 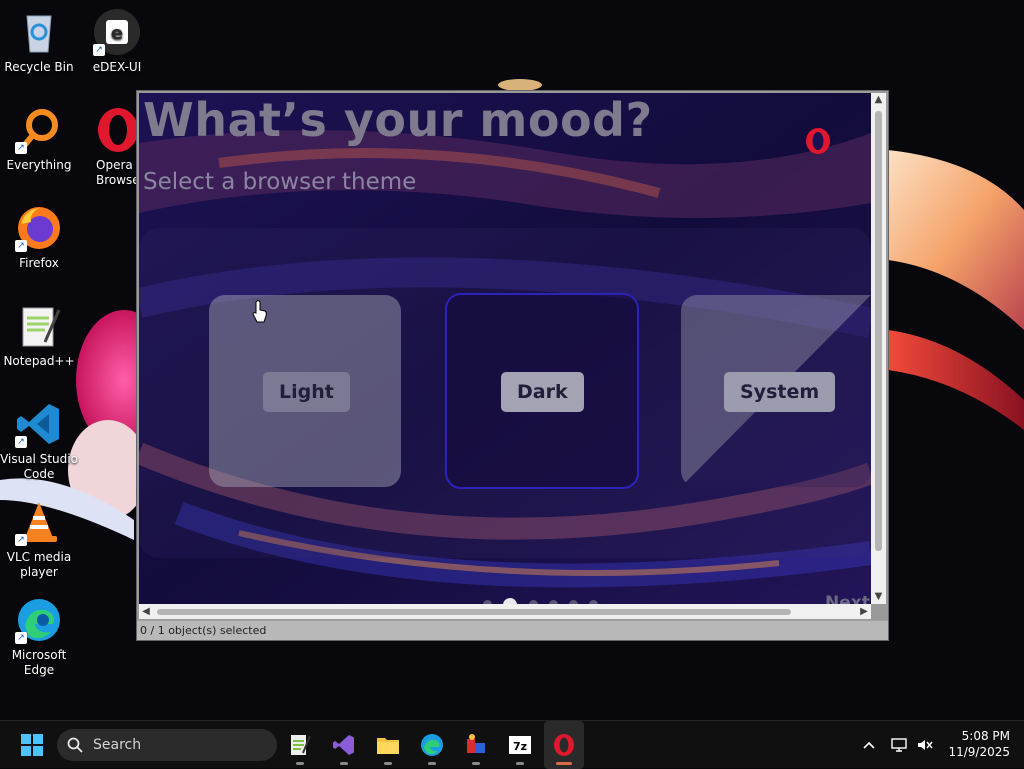 I want to click on edge-icon, so click(x=432, y=745).